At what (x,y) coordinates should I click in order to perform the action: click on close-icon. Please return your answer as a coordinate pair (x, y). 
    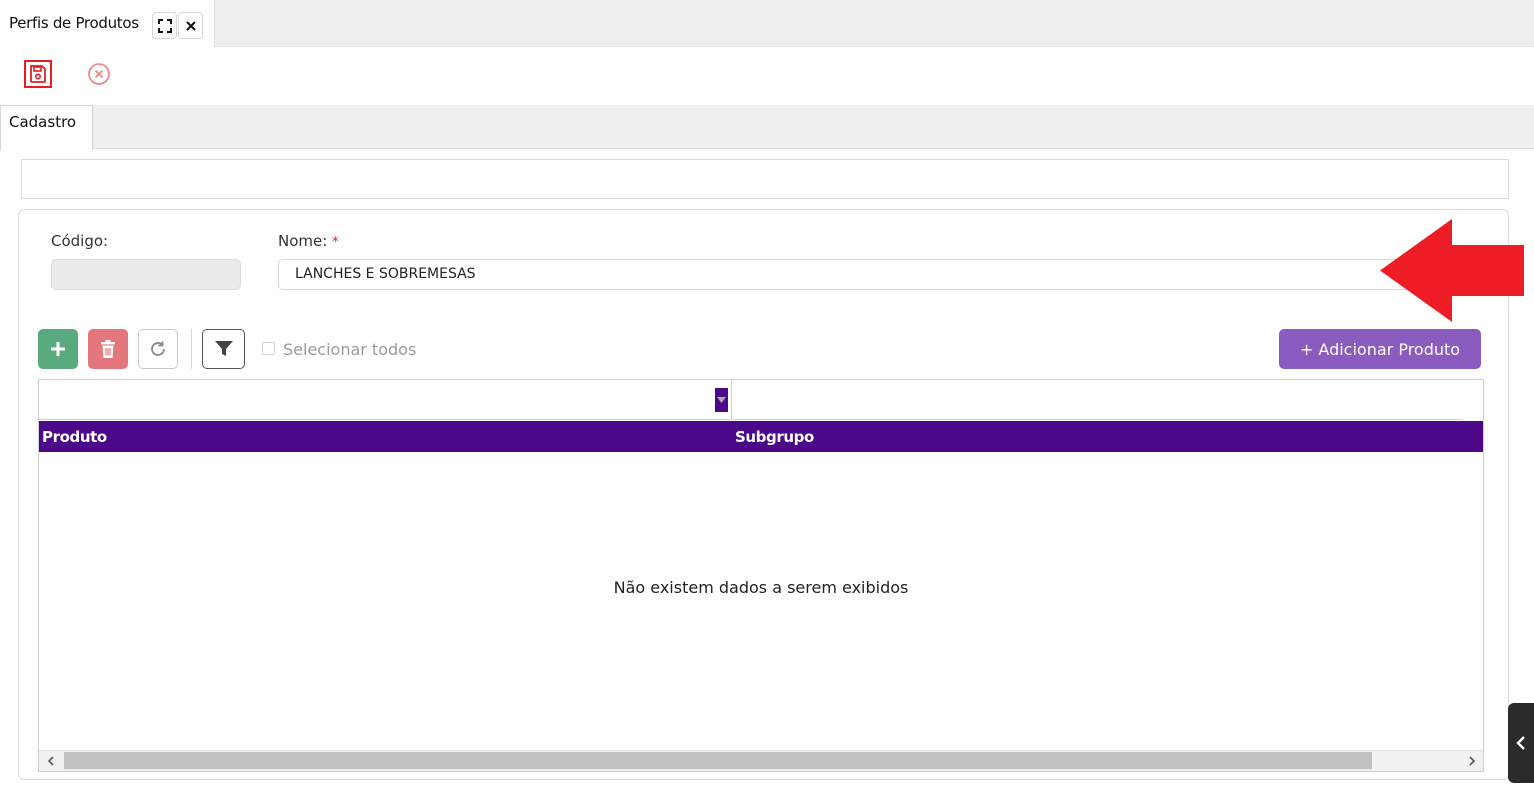
    Looking at the image, I should click on (190, 25).